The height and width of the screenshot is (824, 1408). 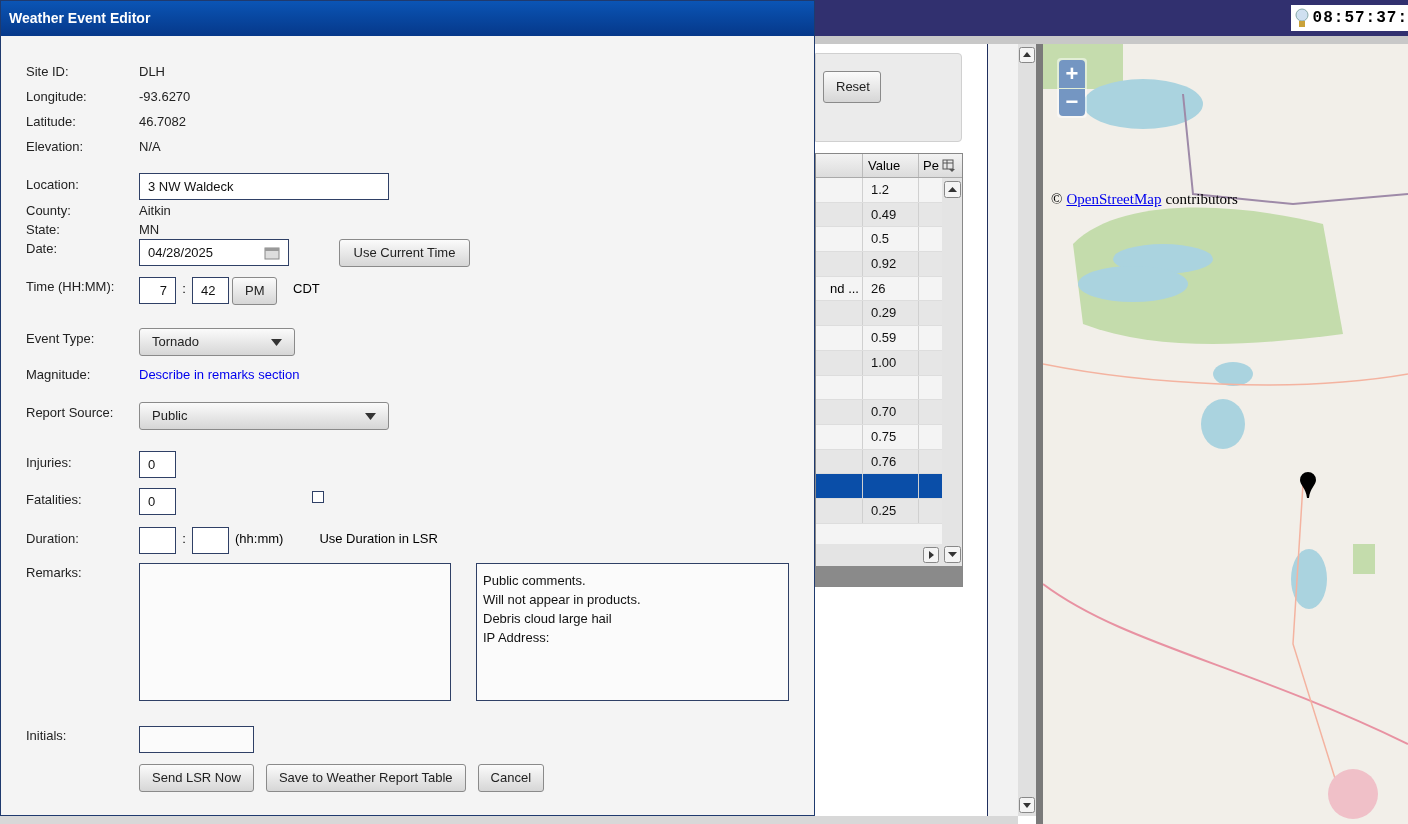 I want to click on field-label: Duration:, so click(x=53, y=539).